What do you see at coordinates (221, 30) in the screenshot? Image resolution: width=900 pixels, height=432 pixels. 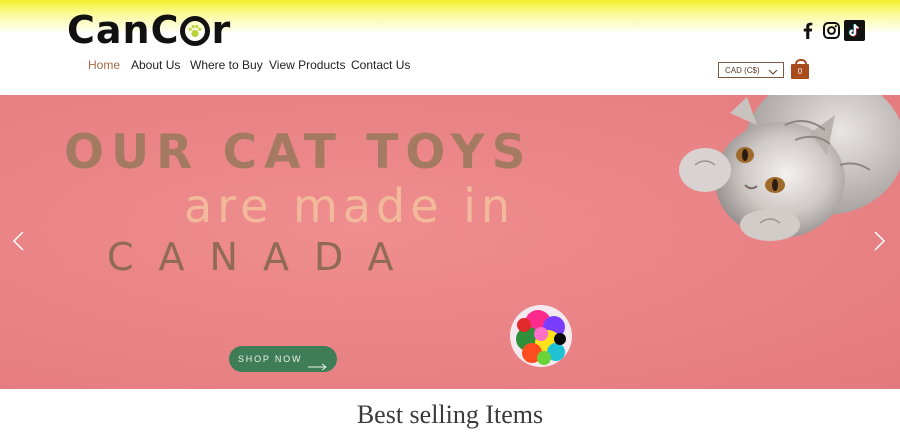 I see `logo-text-end: r` at bounding box center [221, 30].